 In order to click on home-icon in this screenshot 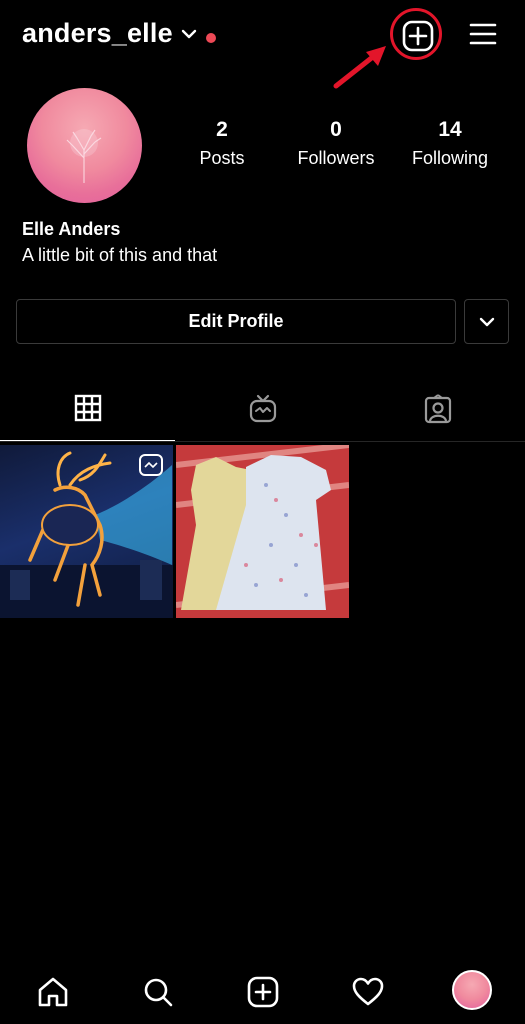, I will do `click(53, 992)`.